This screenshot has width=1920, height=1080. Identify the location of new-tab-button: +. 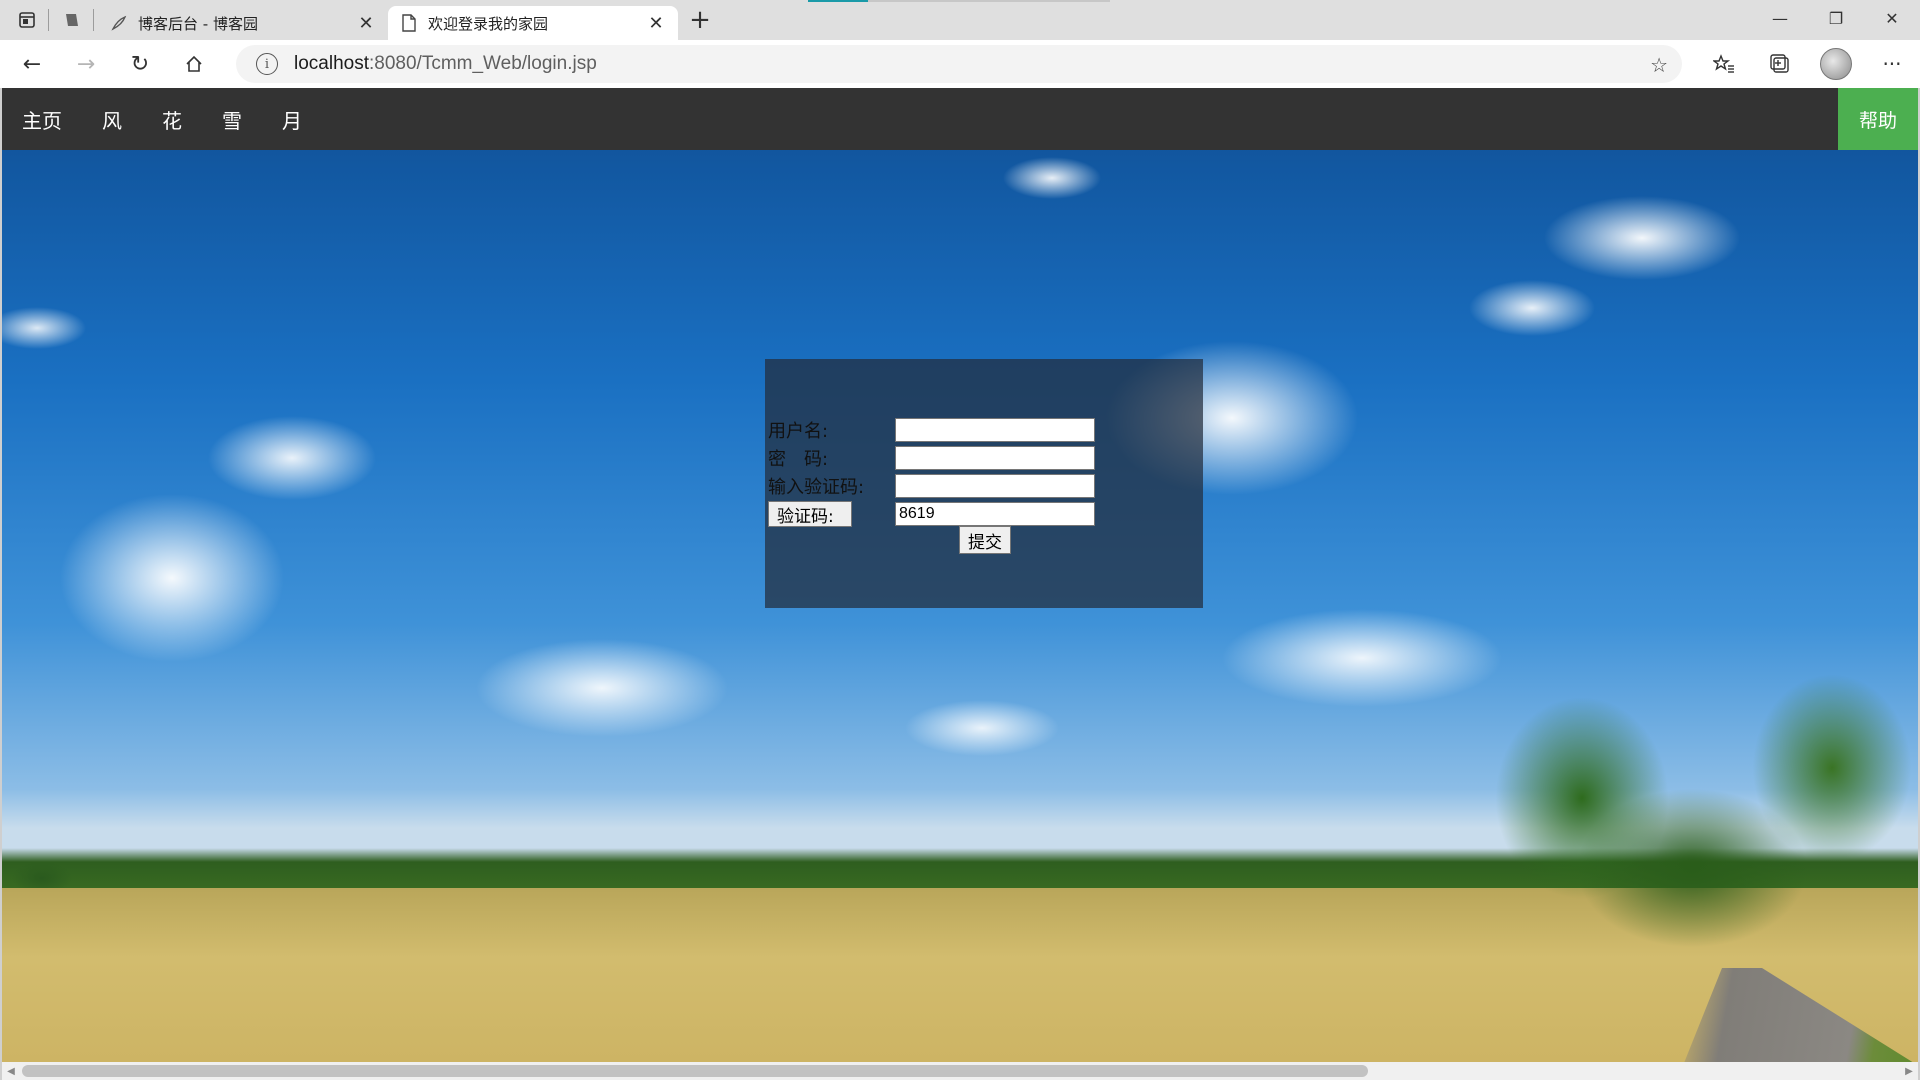
(700, 20).